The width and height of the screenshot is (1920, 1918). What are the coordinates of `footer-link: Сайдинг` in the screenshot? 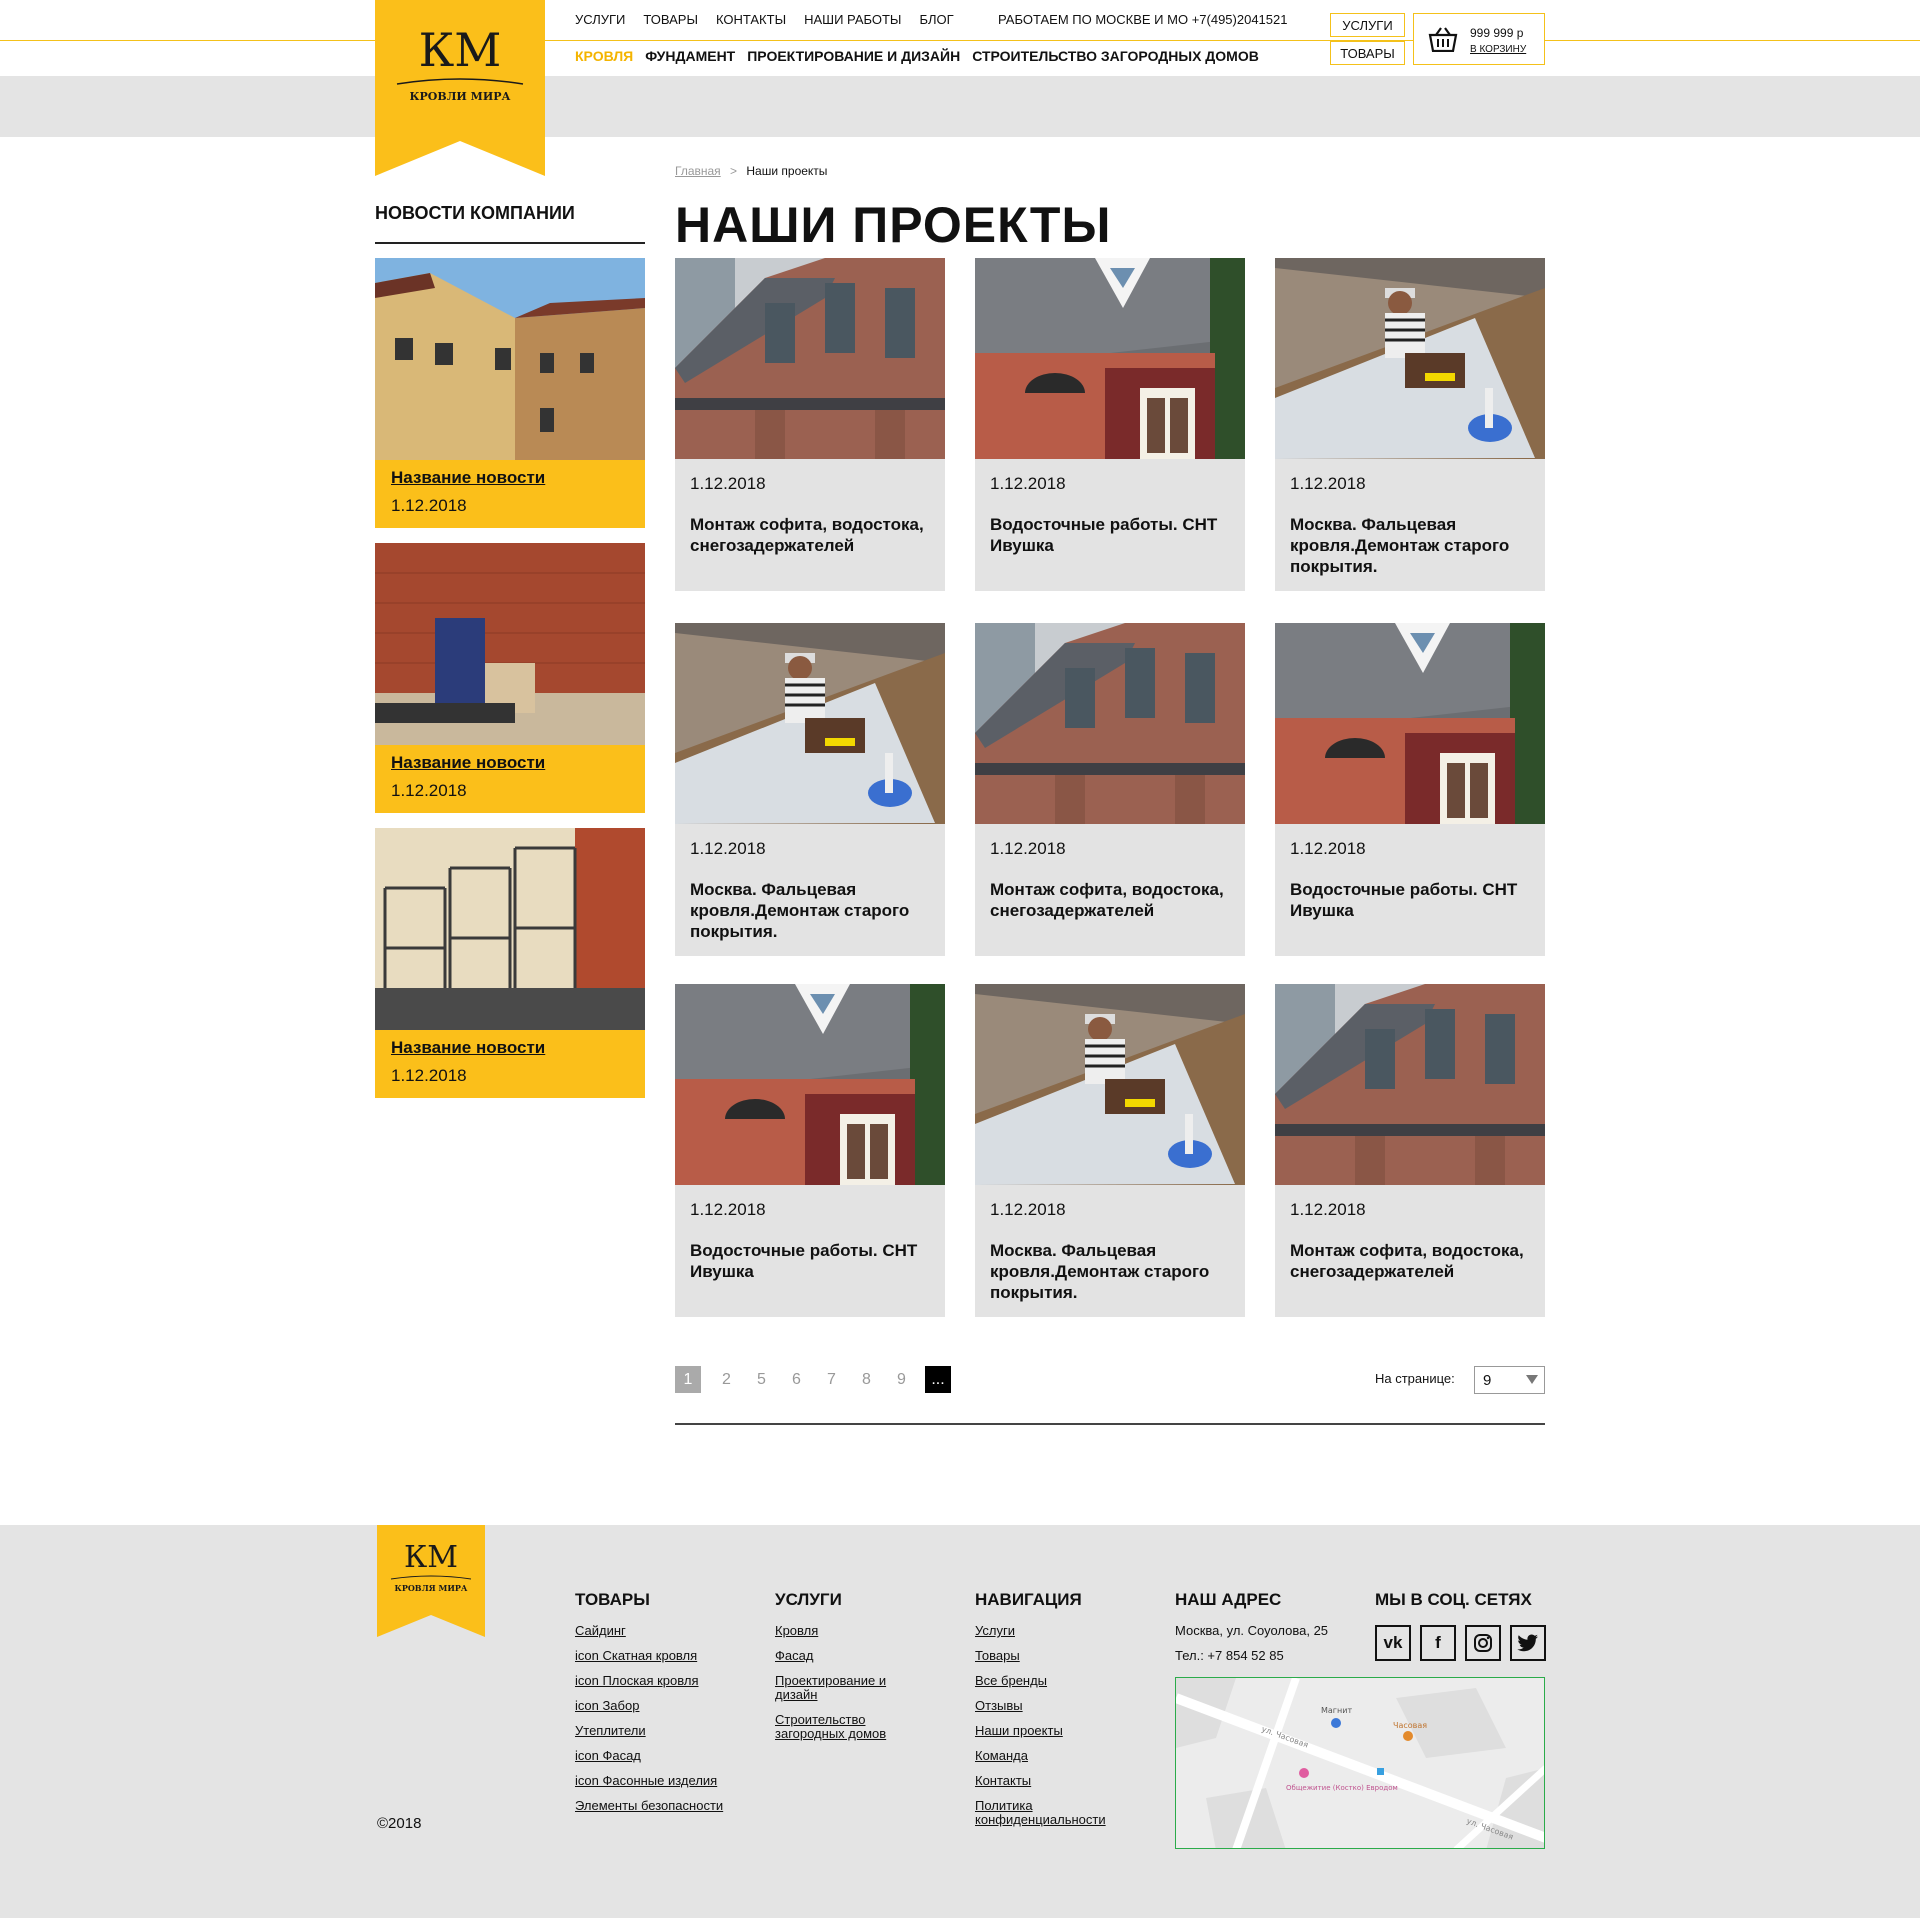 It's located at (649, 1631).